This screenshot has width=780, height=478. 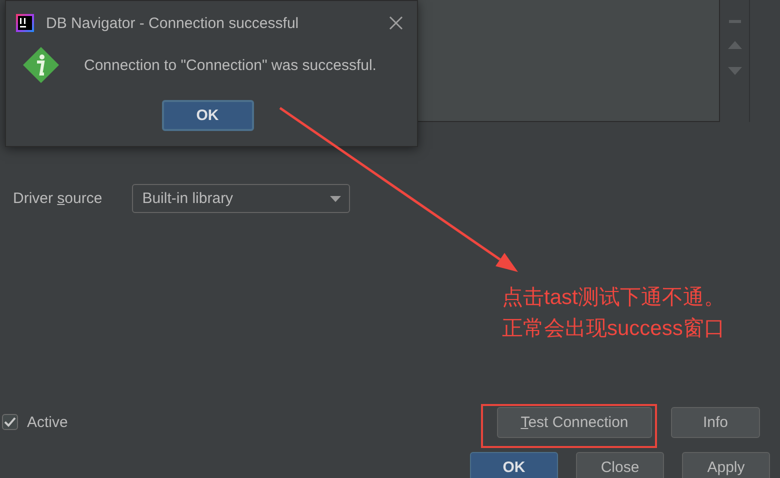 I want to click on driver-source-label: Driver source, so click(x=57, y=198).